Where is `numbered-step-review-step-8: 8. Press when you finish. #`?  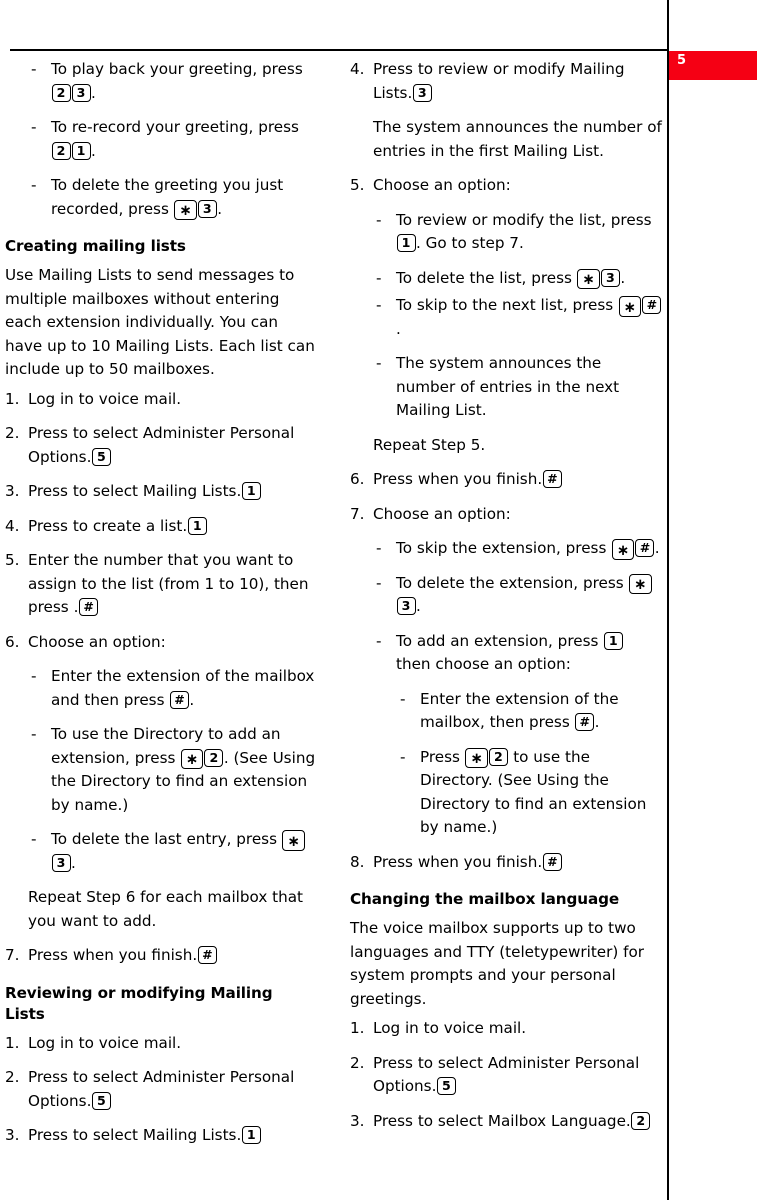
numbered-step-review-step-8: 8. Press when you finish. # is located at coordinates (506, 863).